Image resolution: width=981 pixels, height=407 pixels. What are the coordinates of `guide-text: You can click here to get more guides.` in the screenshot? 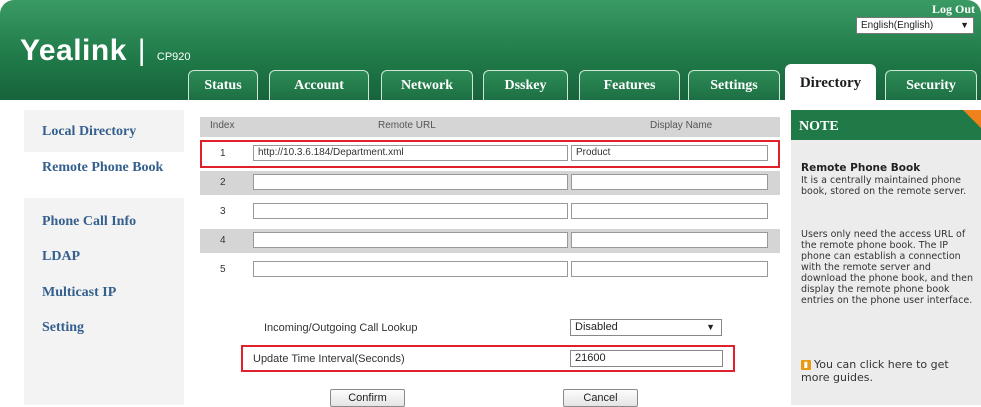 It's located at (875, 371).